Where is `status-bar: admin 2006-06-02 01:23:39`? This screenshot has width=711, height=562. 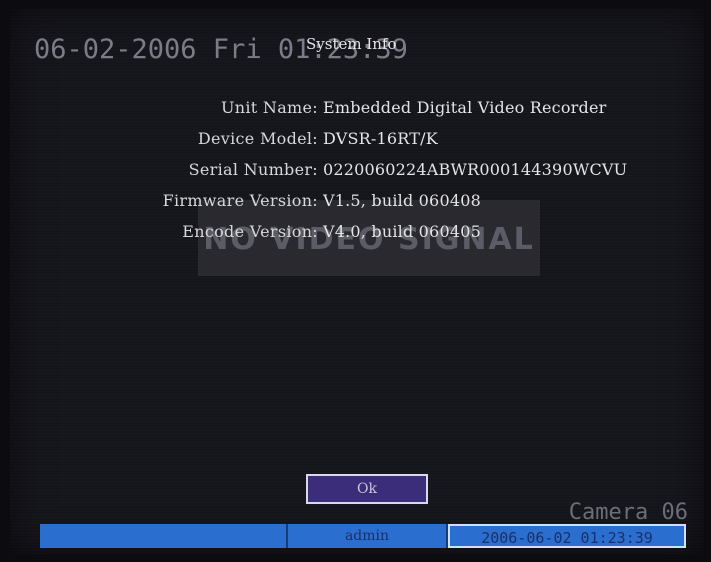
status-bar: admin 2006-06-02 01:23:39 is located at coordinates (363, 536).